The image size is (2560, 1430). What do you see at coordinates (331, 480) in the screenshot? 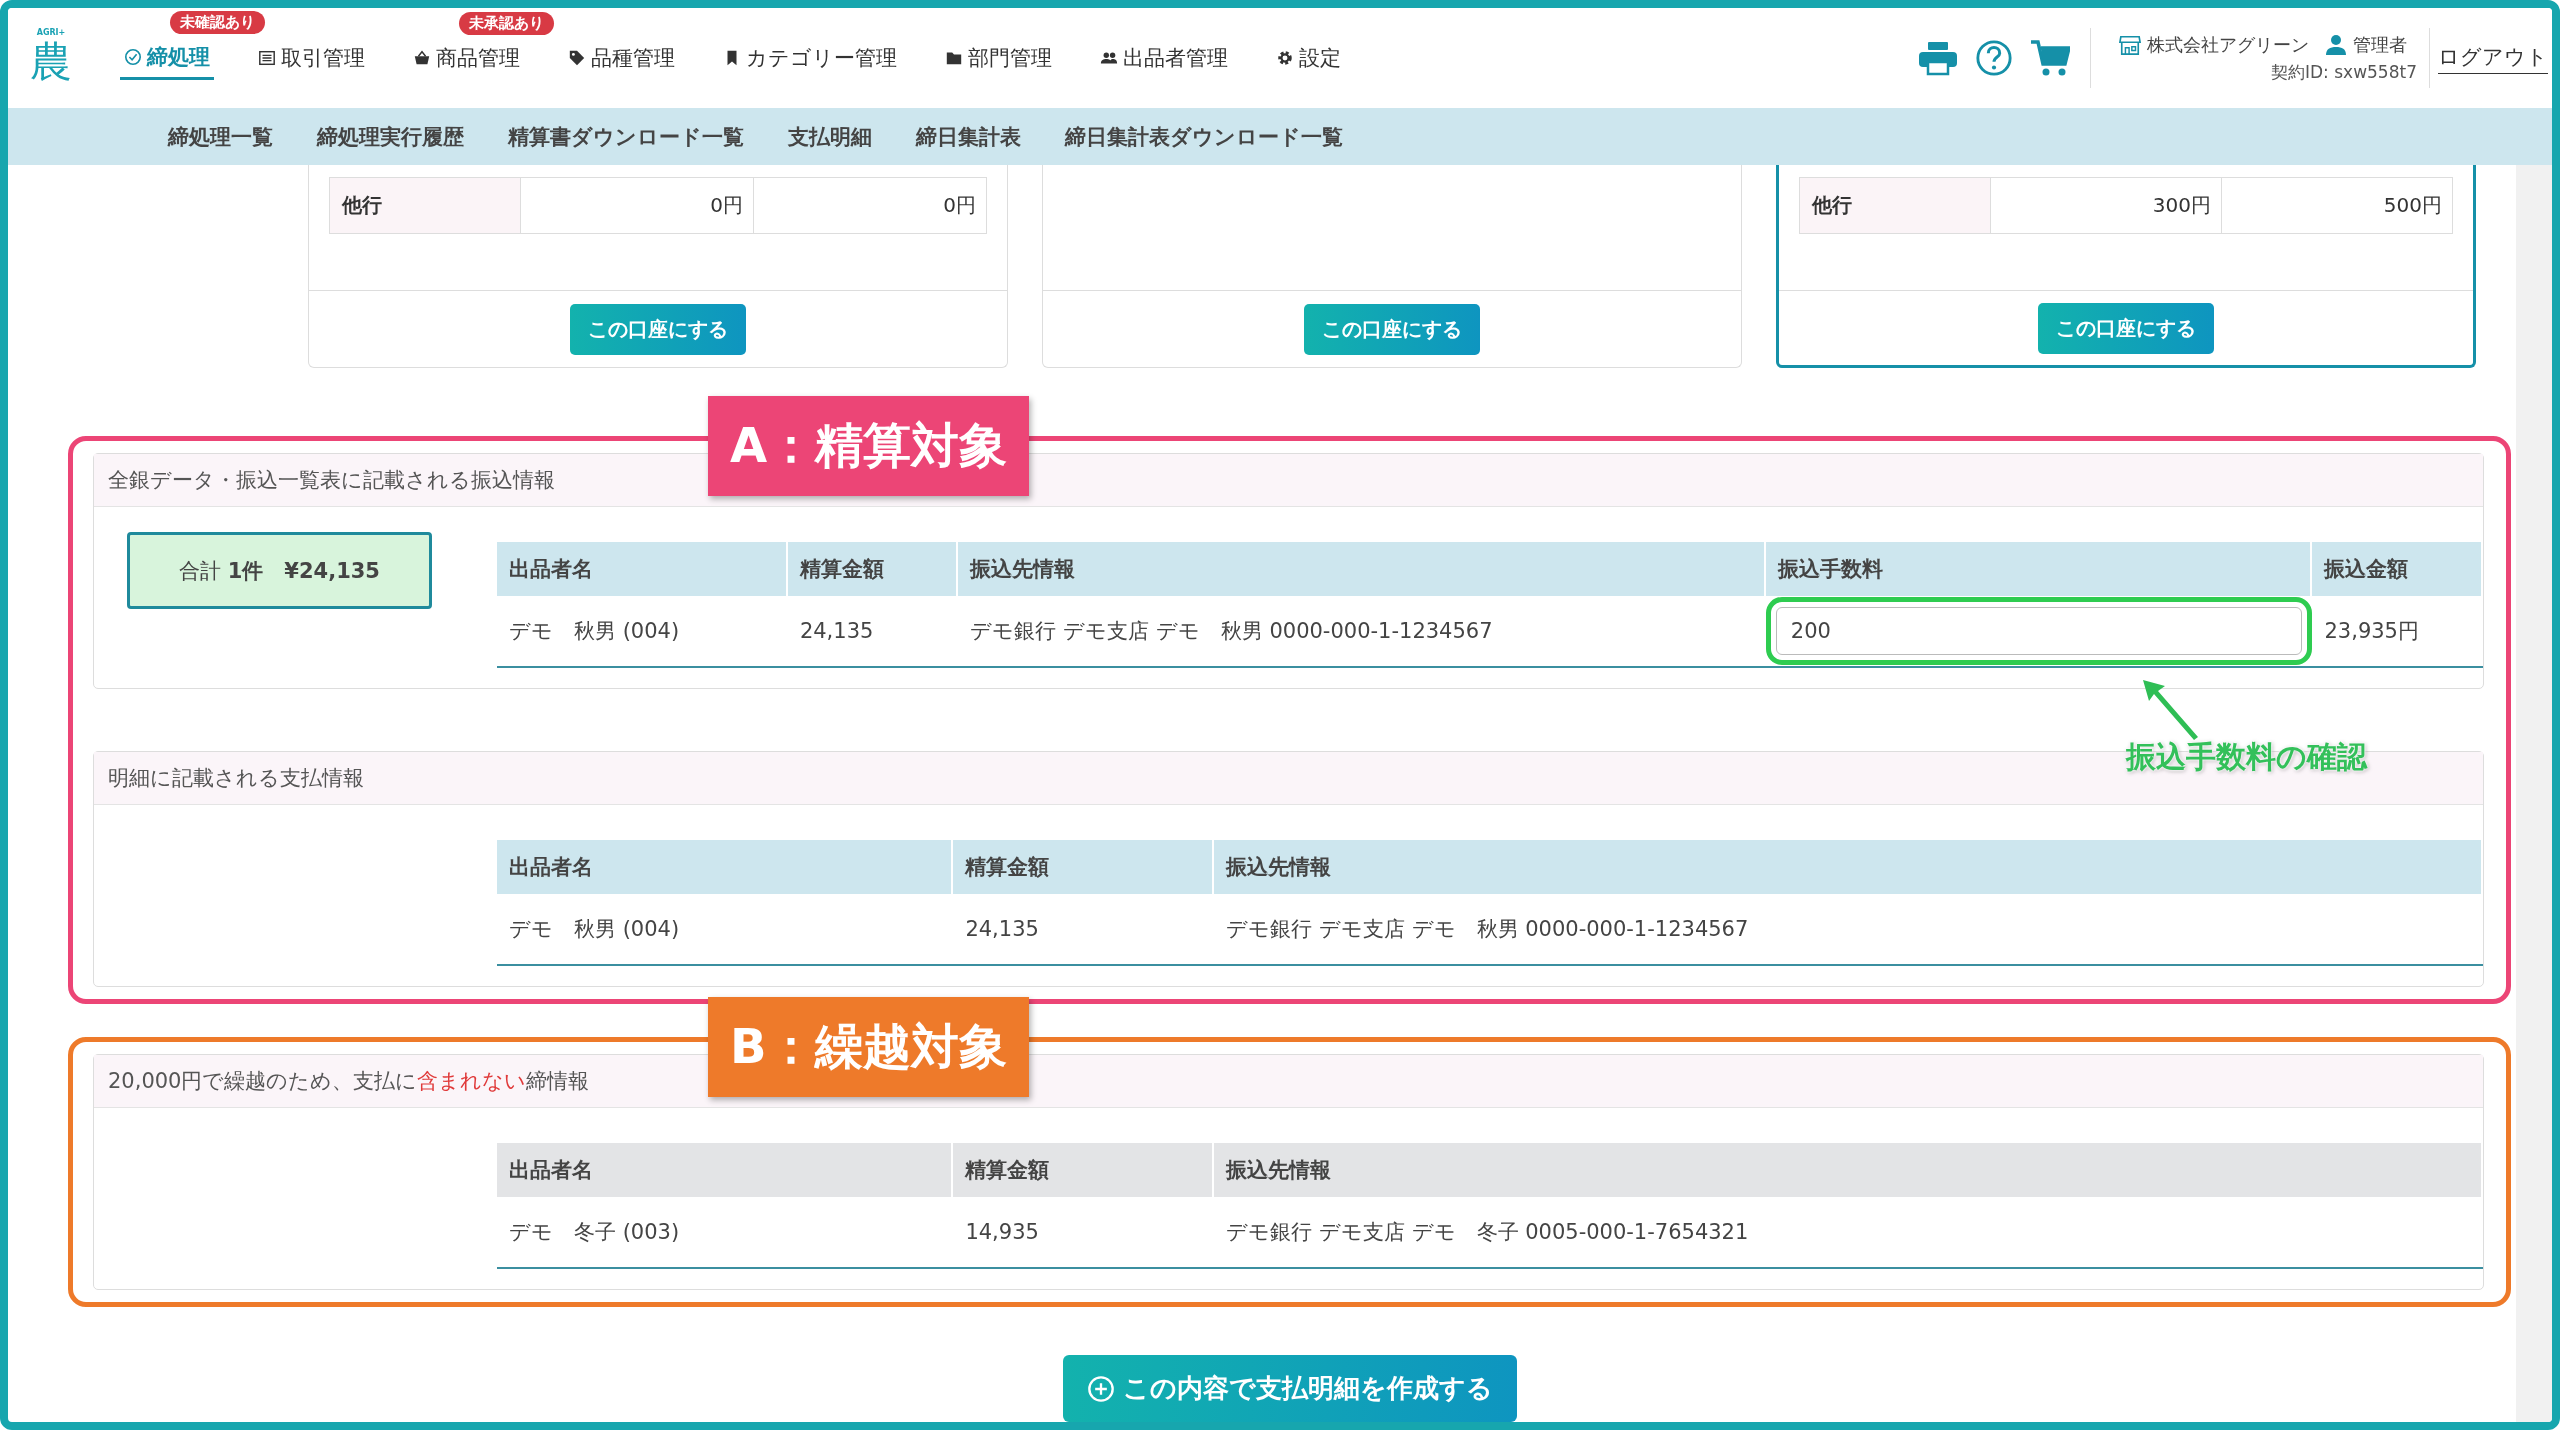
I see `panel-title: 全銀データ・振込一覧表に記載される振込情報` at bounding box center [331, 480].